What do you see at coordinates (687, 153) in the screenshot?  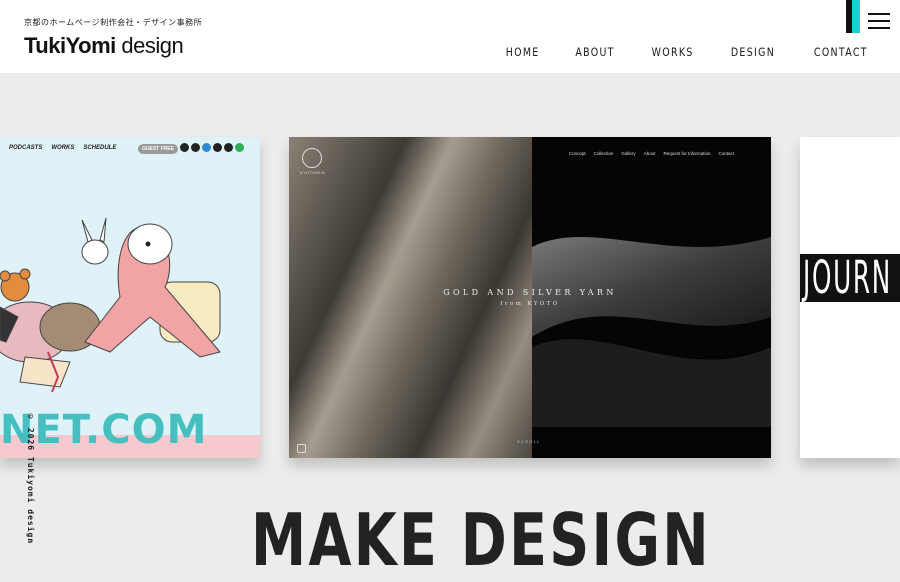 I see `yarn-nav-item: Request for Information` at bounding box center [687, 153].